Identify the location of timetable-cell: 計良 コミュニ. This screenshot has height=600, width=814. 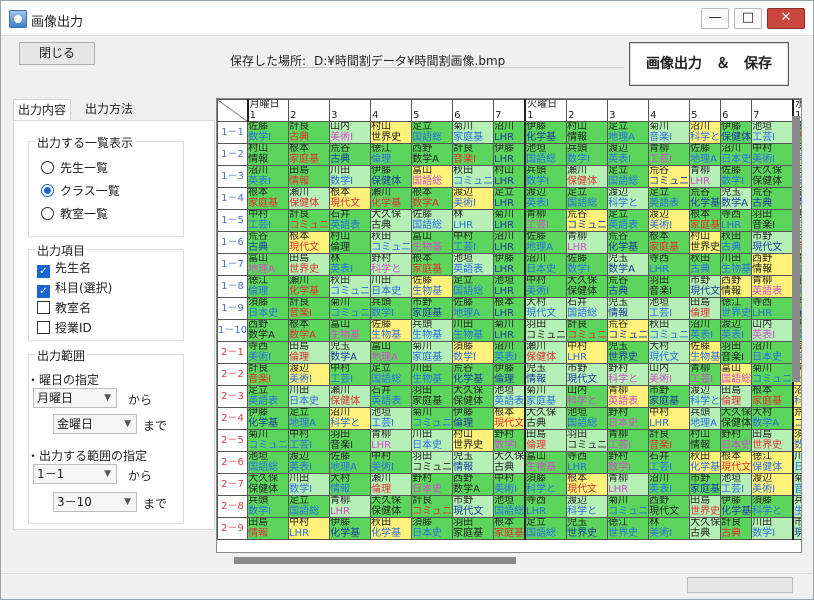
(587, 330).